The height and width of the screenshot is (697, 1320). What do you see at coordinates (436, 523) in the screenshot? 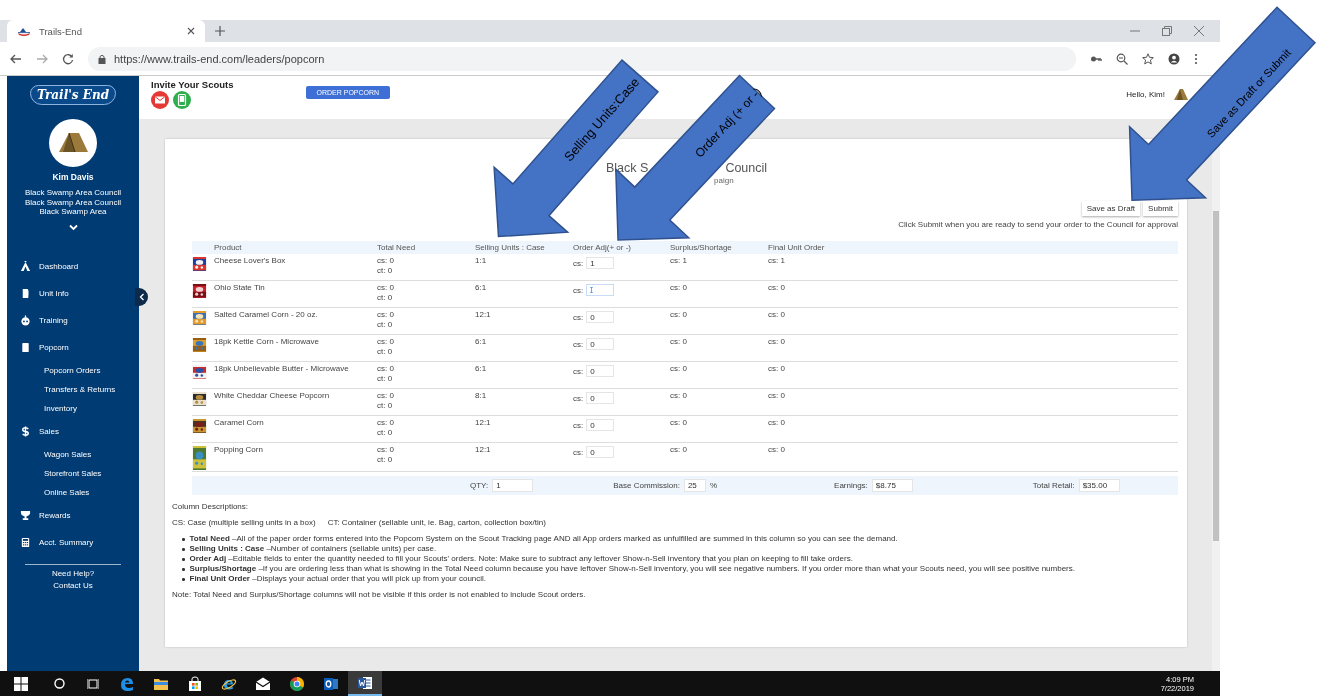
I see `legend-text: CT: Container (sellable unit, ie. Bag, carton, collection box/tin)` at bounding box center [436, 523].